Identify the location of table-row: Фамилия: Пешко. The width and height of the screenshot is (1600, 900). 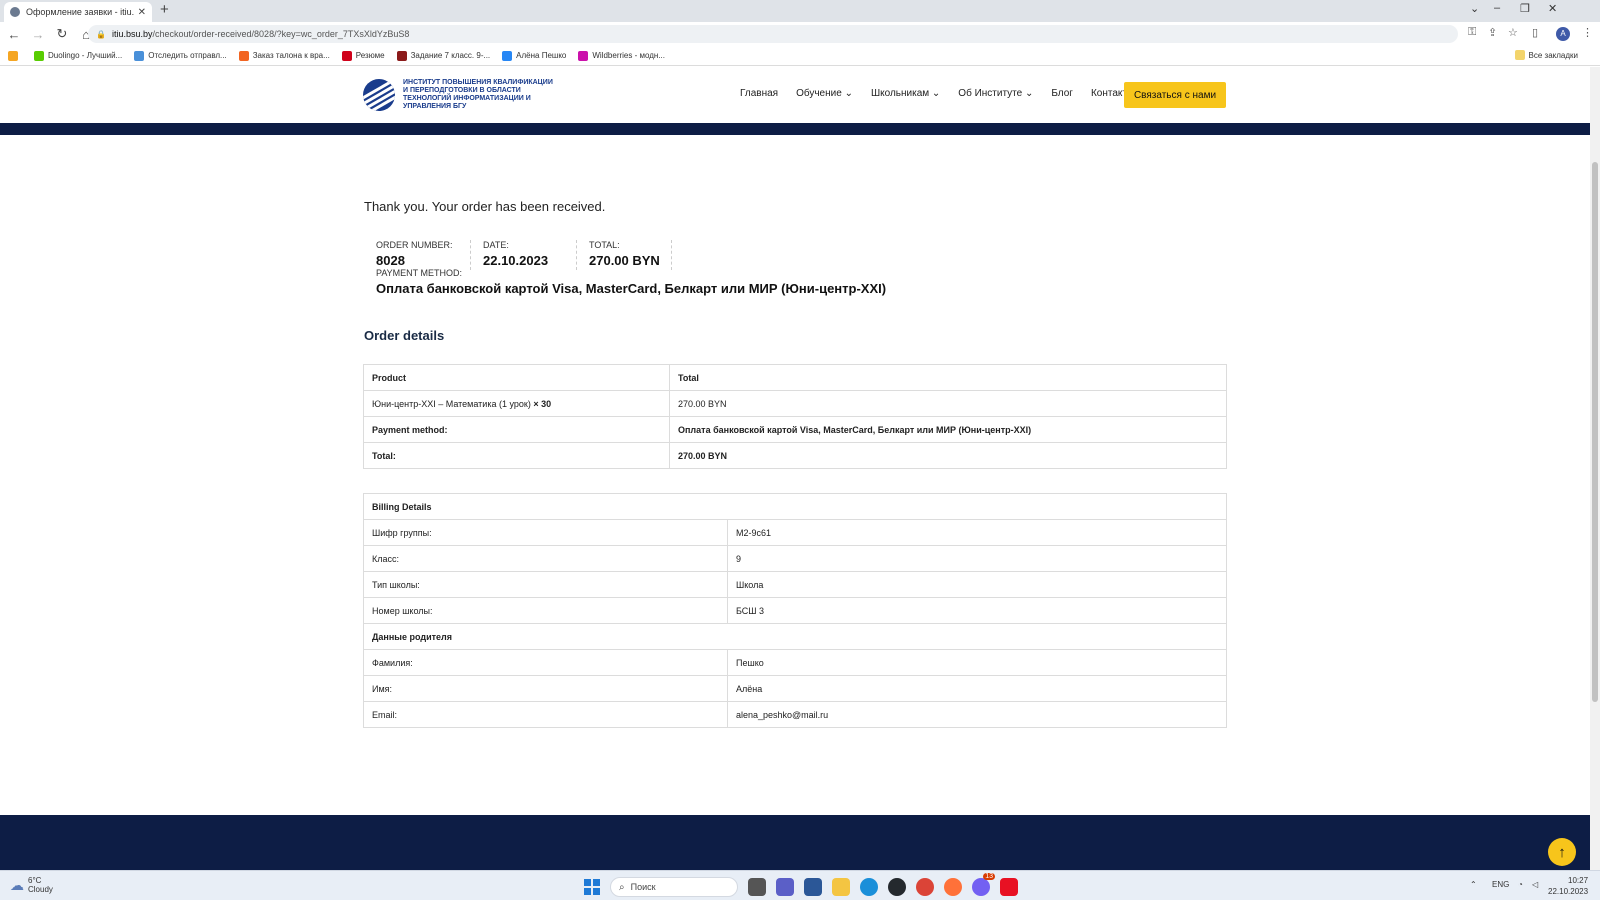
(795, 662).